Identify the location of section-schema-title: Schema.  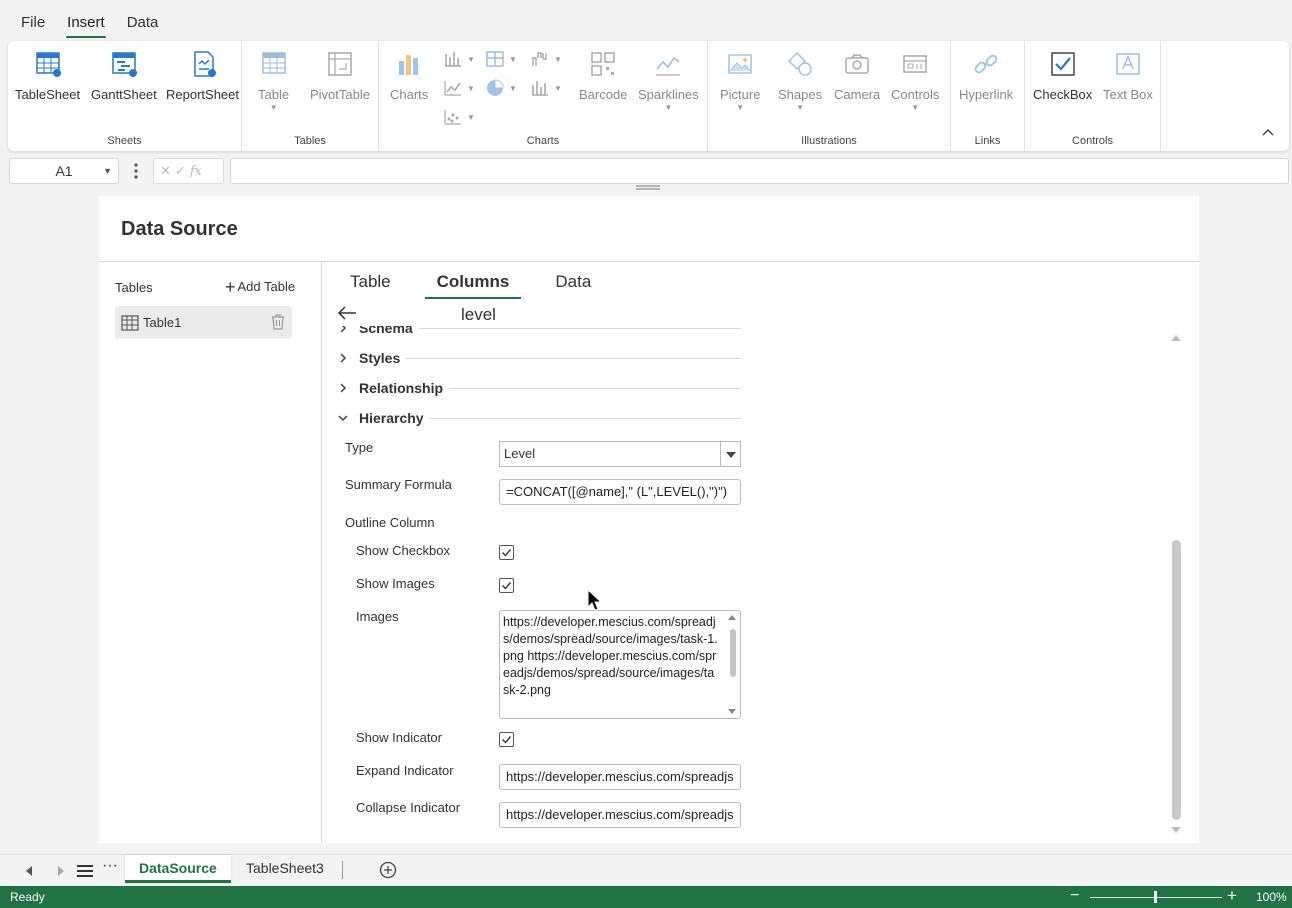
(386, 331).